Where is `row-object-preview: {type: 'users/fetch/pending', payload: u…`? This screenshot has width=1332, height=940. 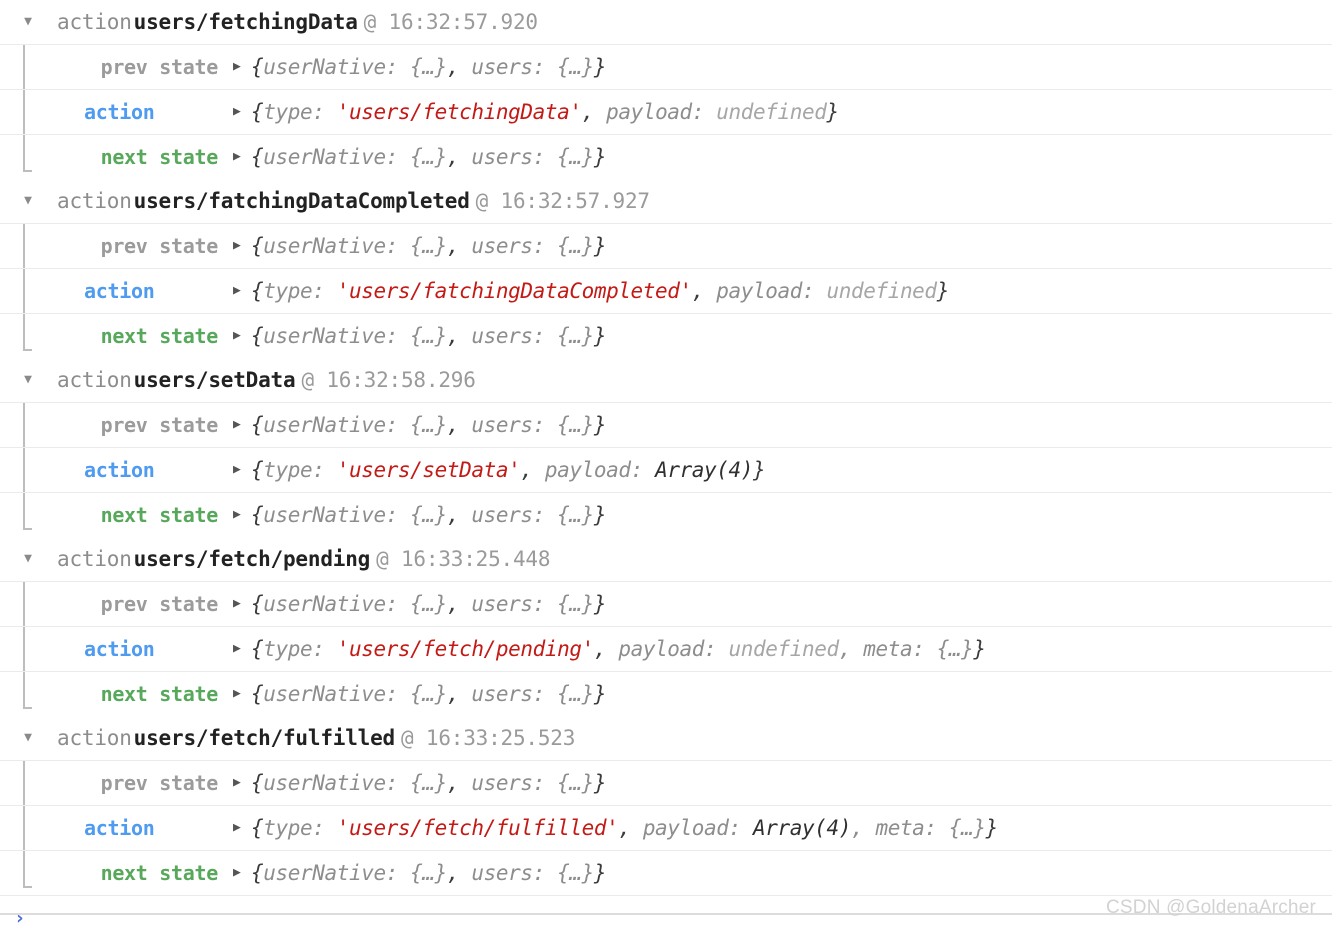 row-object-preview: {type: 'users/fetch/pending', payload: u… is located at coordinates (618, 649).